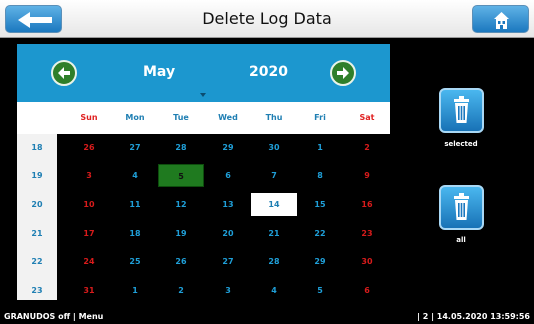 This screenshot has width=534, height=324. I want to click on status-right: | 2 | 14.05.2020 13:59:56, so click(473, 316).